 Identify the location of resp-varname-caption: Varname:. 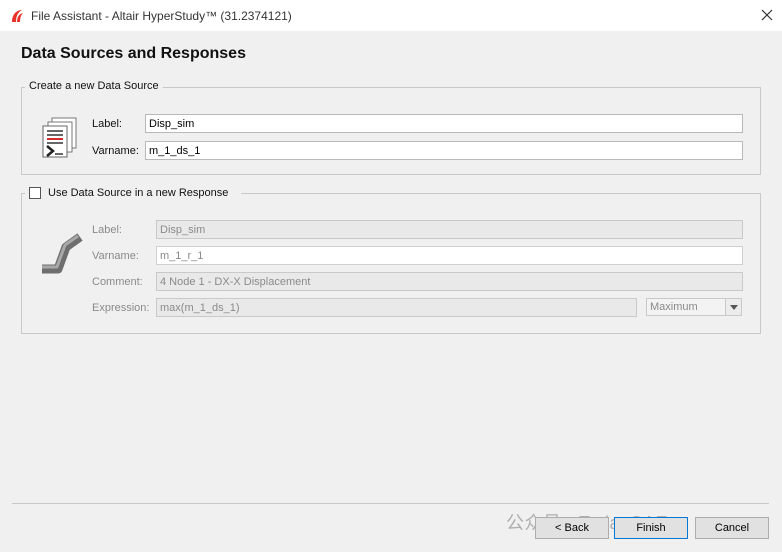
(115, 256).